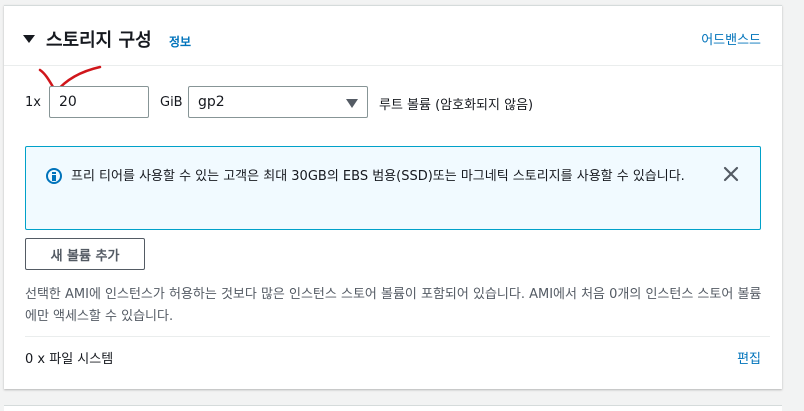  I want to click on root-volume-label: 루트 볼륨 (암호화되지 않음), so click(456, 105).